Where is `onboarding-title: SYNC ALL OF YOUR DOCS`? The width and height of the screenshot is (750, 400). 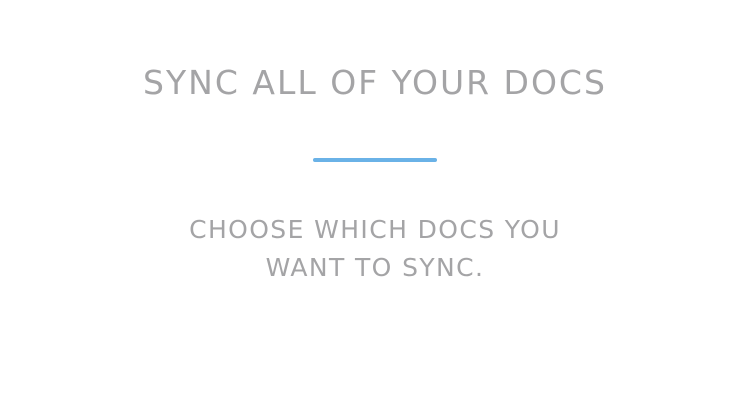
onboarding-title: SYNC ALL OF YOUR DOCS is located at coordinates (375, 82).